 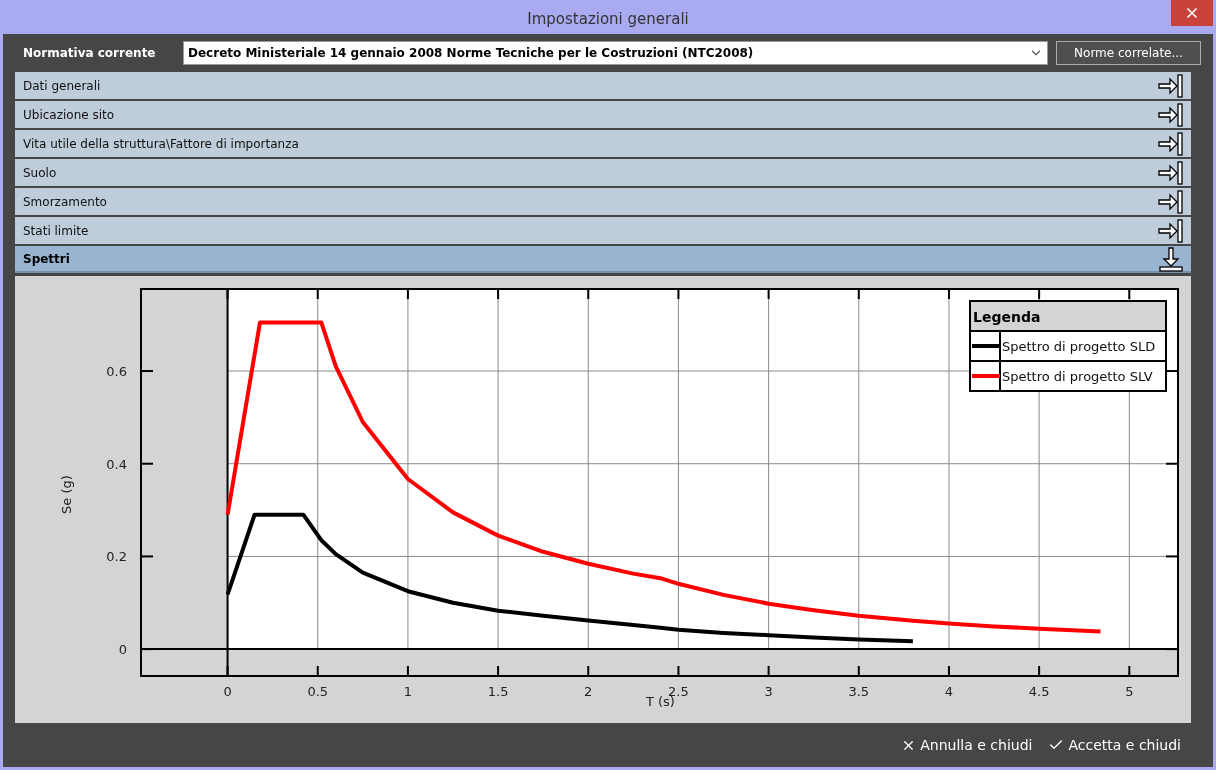 I want to click on y-tick-label: 0.6, so click(x=116, y=372).